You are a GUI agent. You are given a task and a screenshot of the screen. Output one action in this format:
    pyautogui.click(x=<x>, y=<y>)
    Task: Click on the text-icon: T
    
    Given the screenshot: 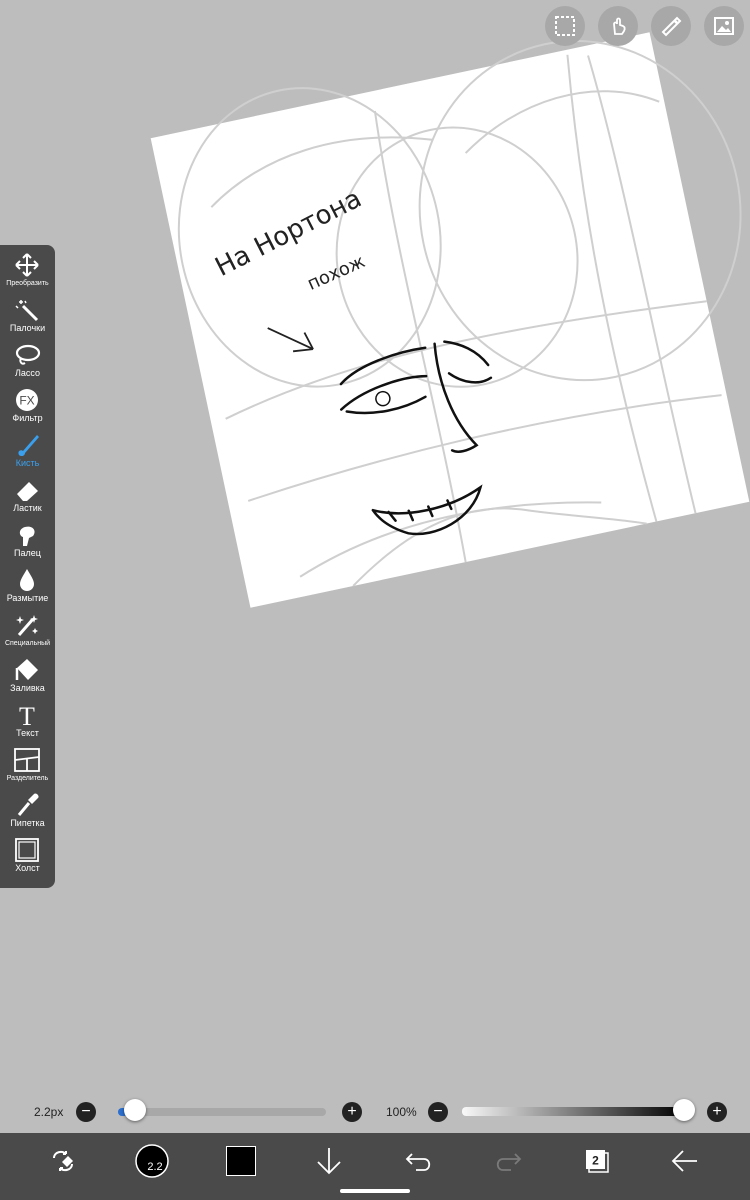 What is the action you would take?
    pyautogui.click(x=27, y=715)
    